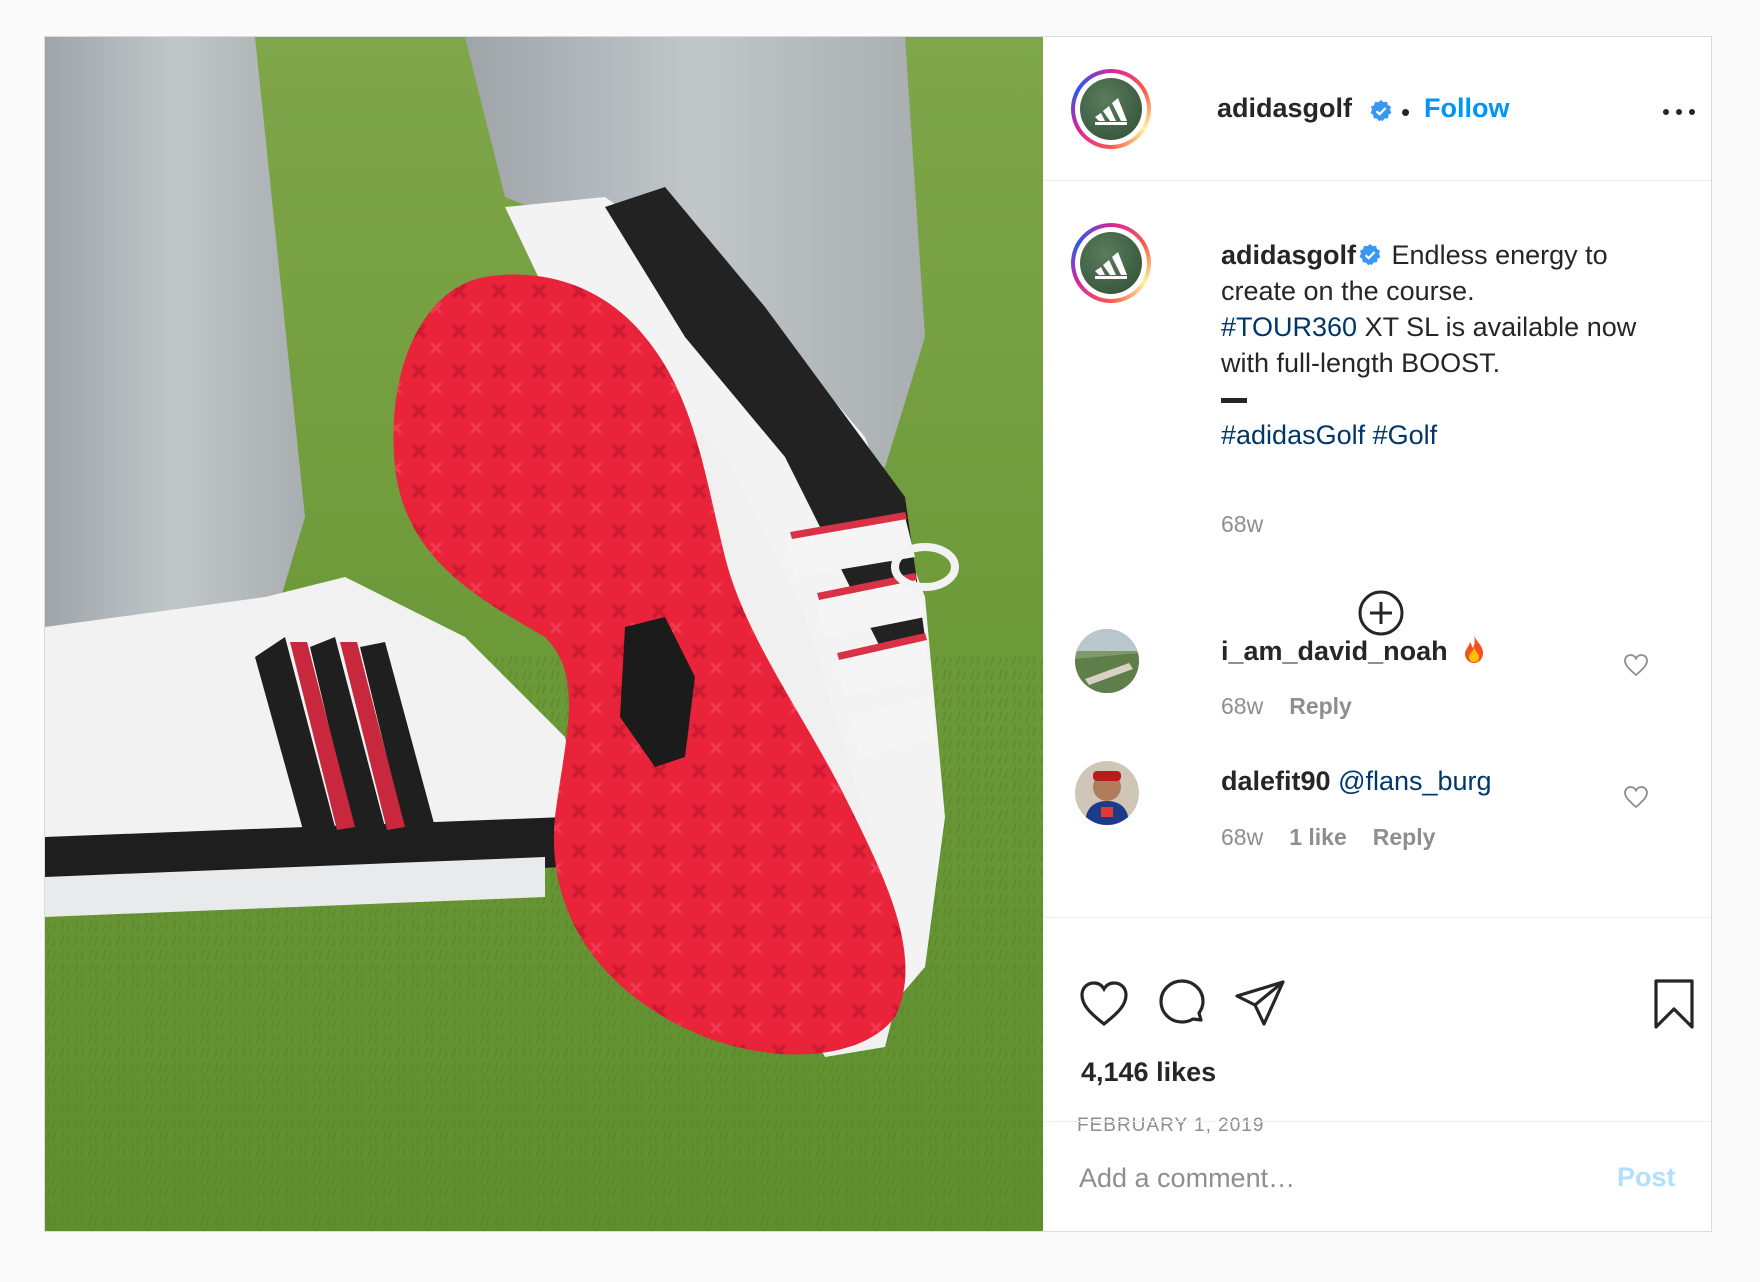  What do you see at coordinates (1276, 781) in the screenshot?
I see `comment-username: dalefit90` at bounding box center [1276, 781].